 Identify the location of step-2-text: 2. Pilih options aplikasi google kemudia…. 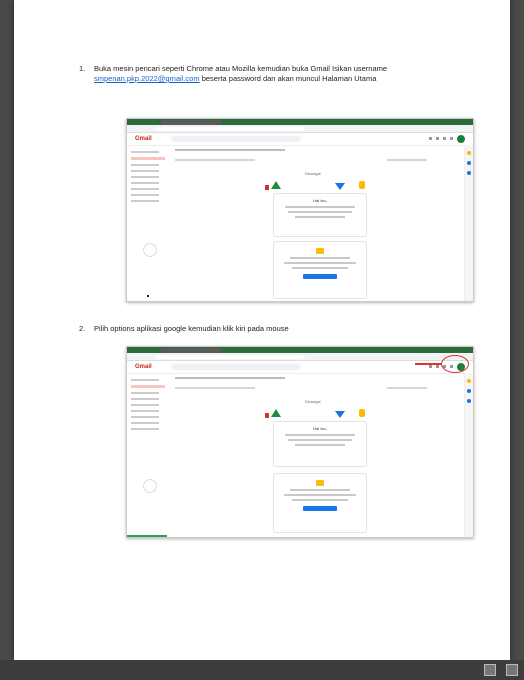
(281, 329).